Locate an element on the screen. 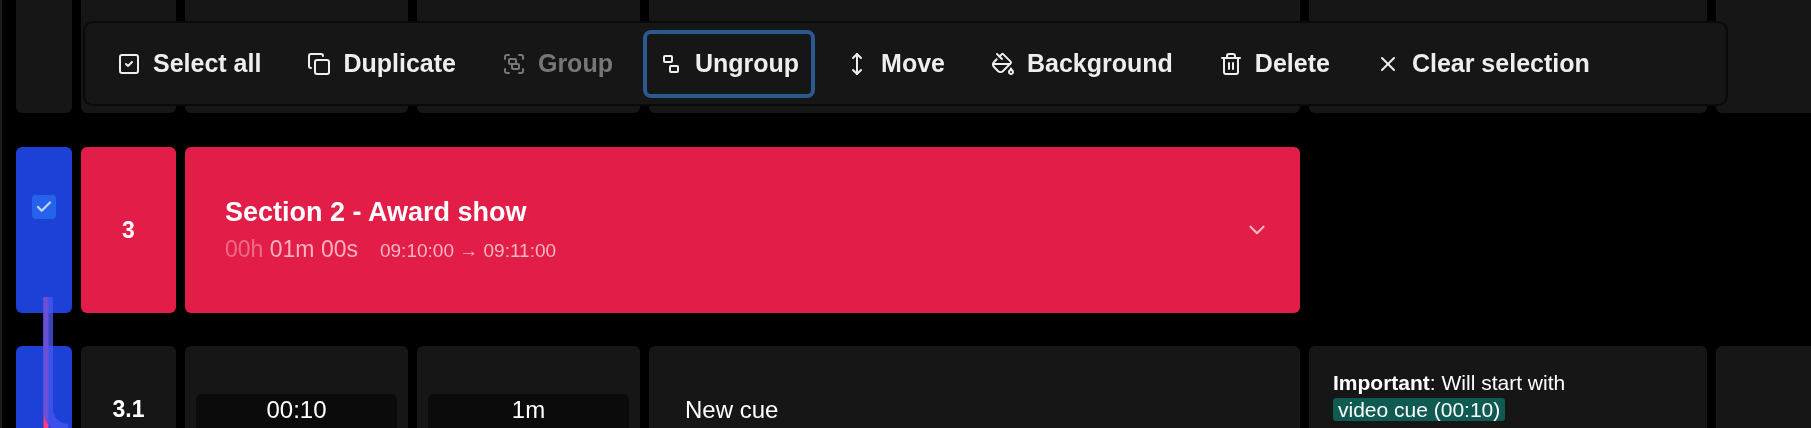 The image size is (1811, 428). toolbar-button: Move is located at coordinates (895, 63).